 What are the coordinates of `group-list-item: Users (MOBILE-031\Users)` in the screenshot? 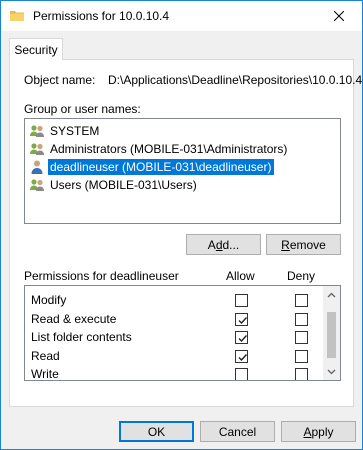 It's located at (183, 185).